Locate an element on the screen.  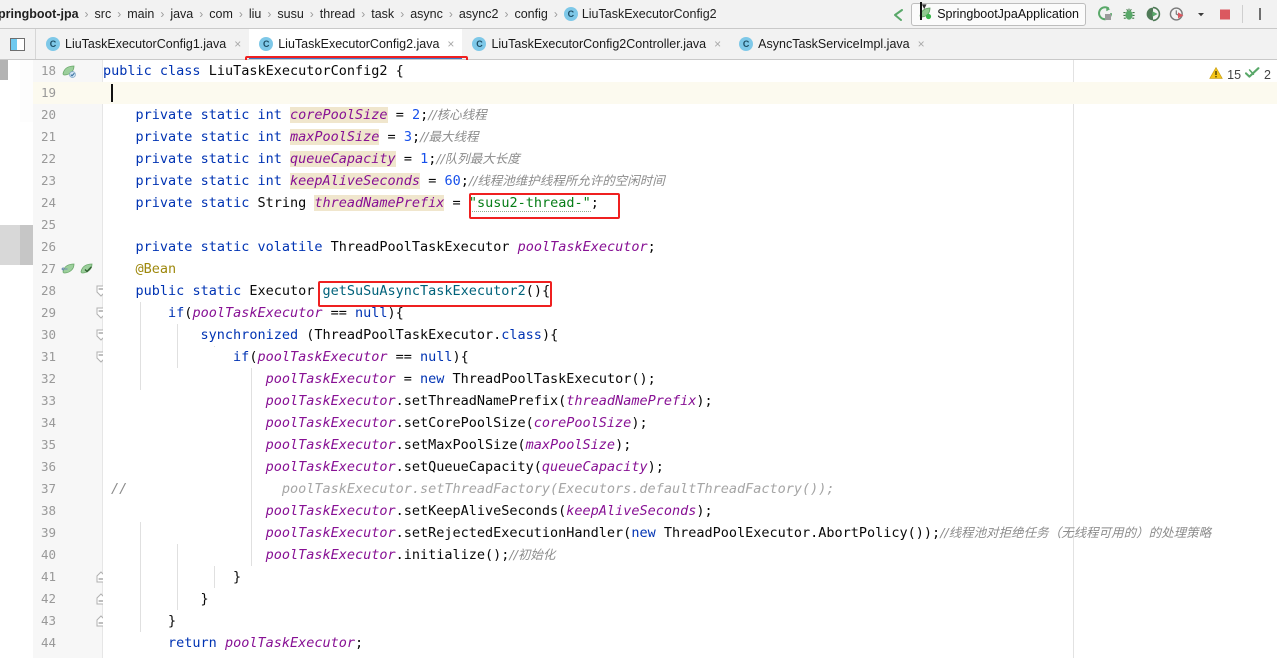
back-arrow-icon is located at coordinates (898, 14).